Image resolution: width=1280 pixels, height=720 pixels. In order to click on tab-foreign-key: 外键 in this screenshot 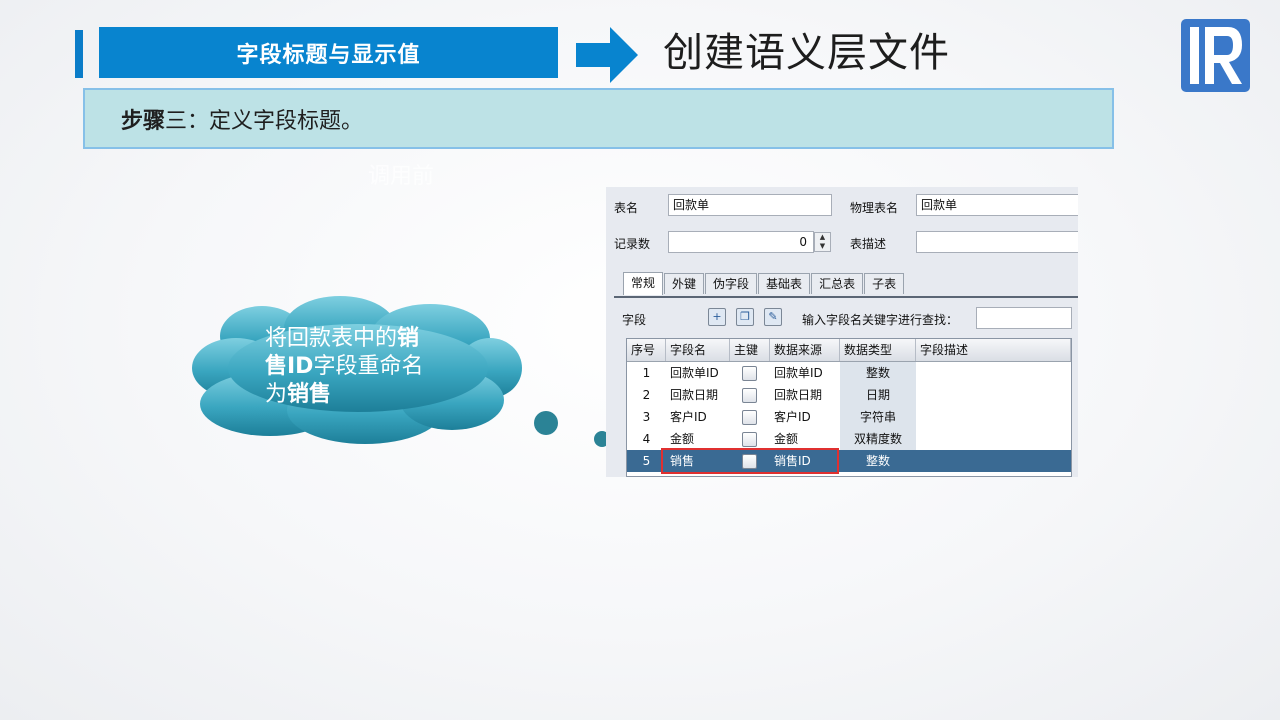, I will do `click(684, 283)`.